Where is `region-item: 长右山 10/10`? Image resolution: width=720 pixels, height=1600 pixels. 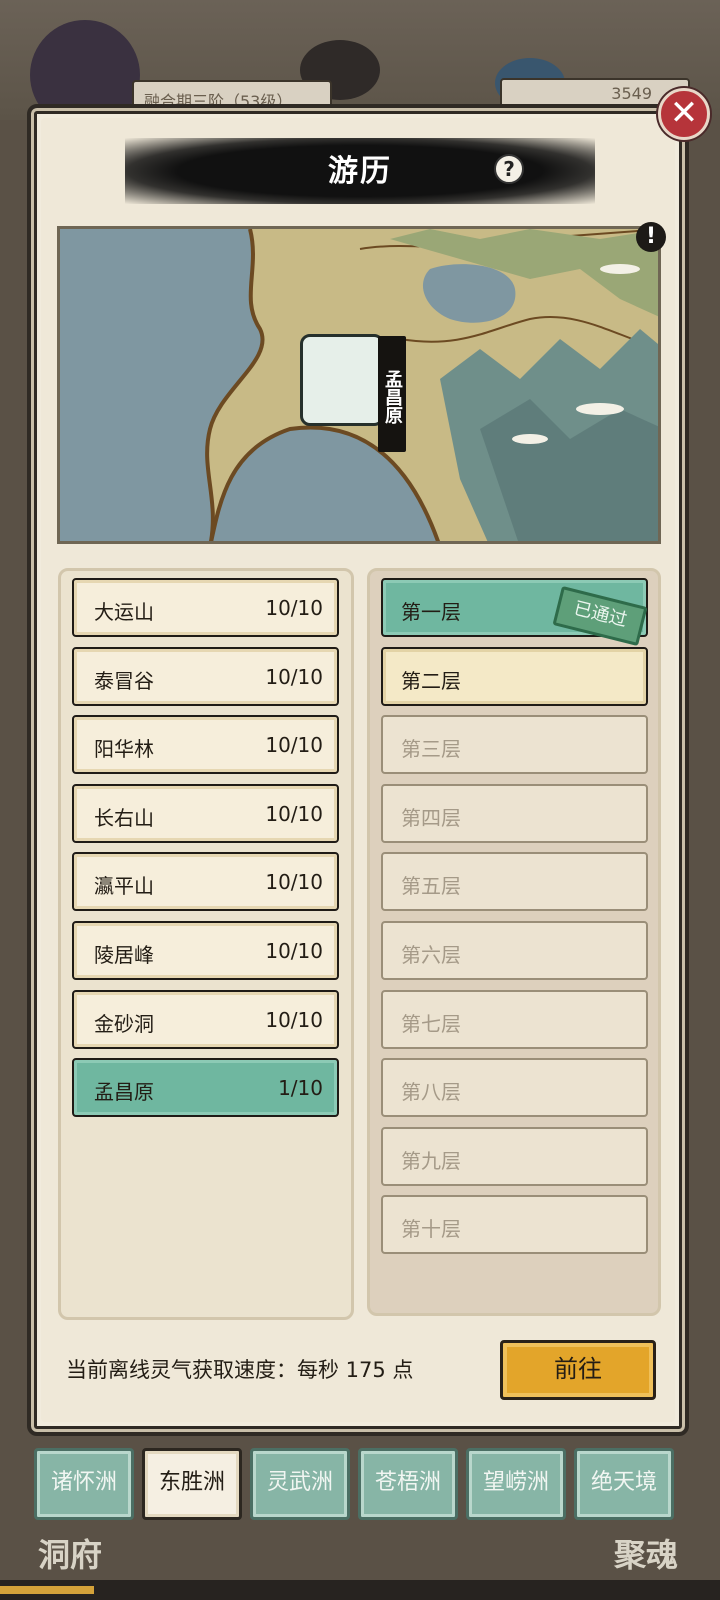 region-item: 长右山 10/10 is located at coordinates (205, 813).